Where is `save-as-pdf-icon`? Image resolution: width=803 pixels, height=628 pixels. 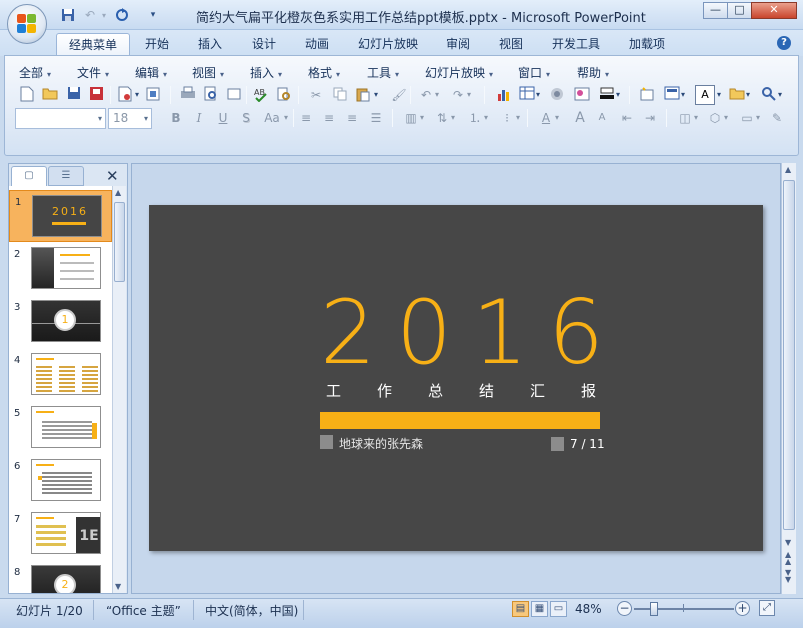
save-as-pdf-icon is located at coordinates (97, 95).